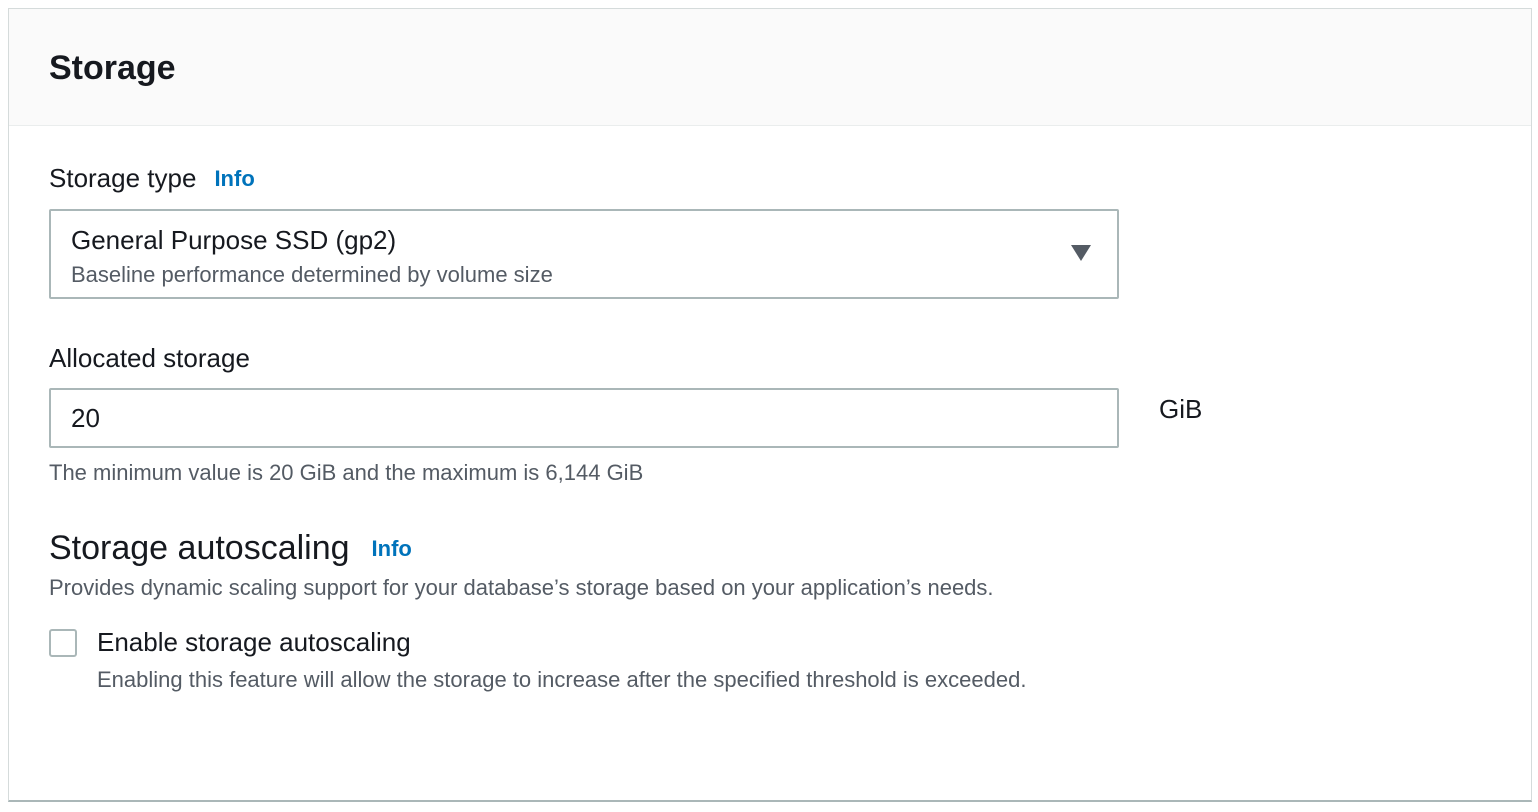 Image resolution: width=1538 pixels, height=812 pixels. What do you see at coordinates (149, 358) in the screenshot?
I see `allocated-storage-label: Allocated storage` at bounding box center [149, 358].